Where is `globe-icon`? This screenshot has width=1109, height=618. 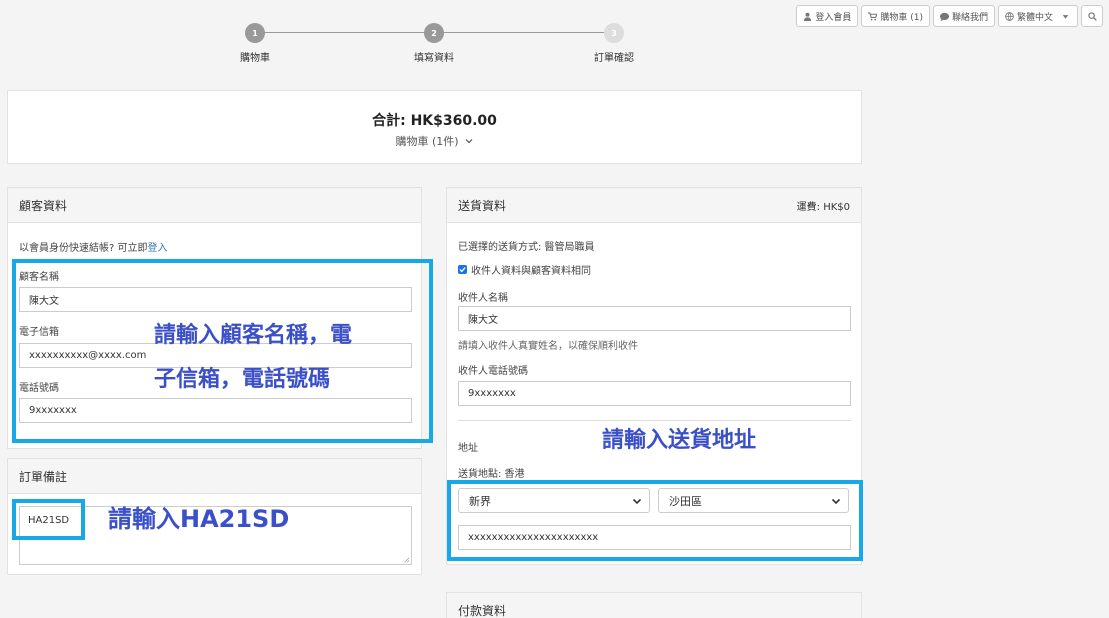 globe-icon is located at coordinates (1009, 16).